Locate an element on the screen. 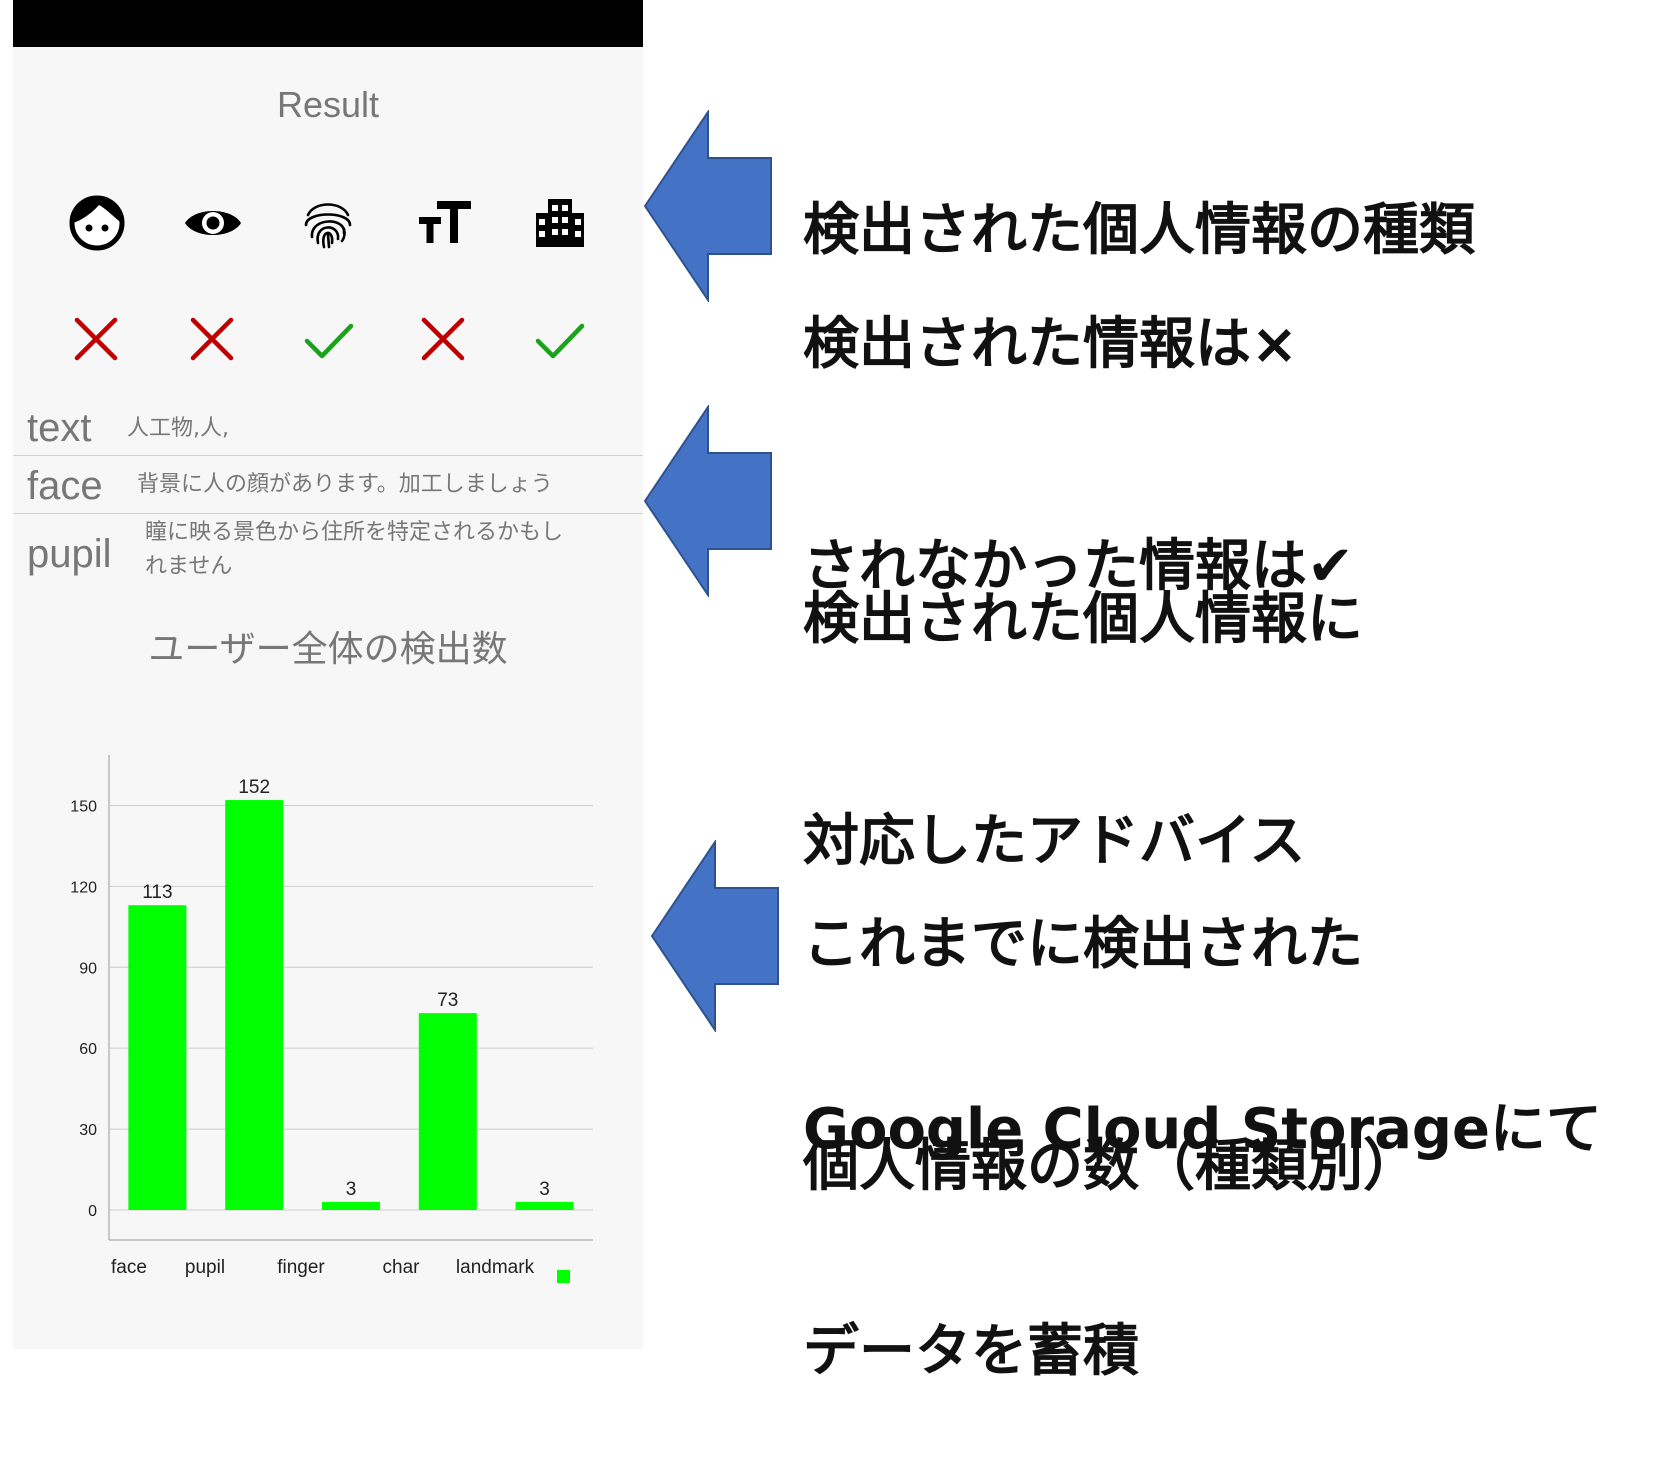  y-tick-label: 30 is located at coordinates (88, 1130).